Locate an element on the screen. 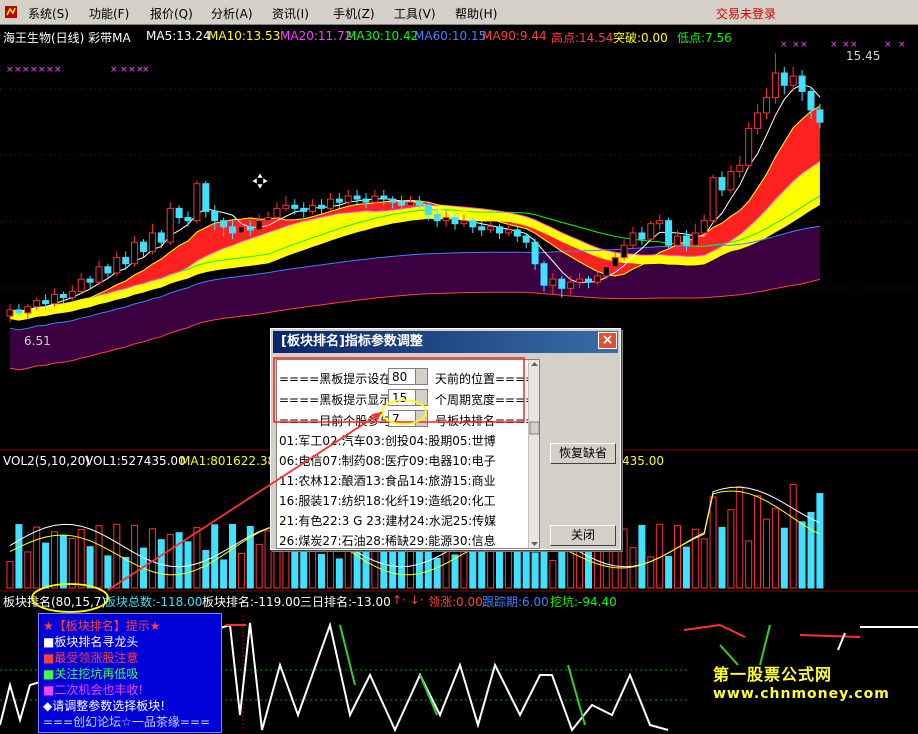 The image size is (918, 734). param-row: ====黑板提示显示: 15 个周期宽度==== is located at coordinates (408, 398).